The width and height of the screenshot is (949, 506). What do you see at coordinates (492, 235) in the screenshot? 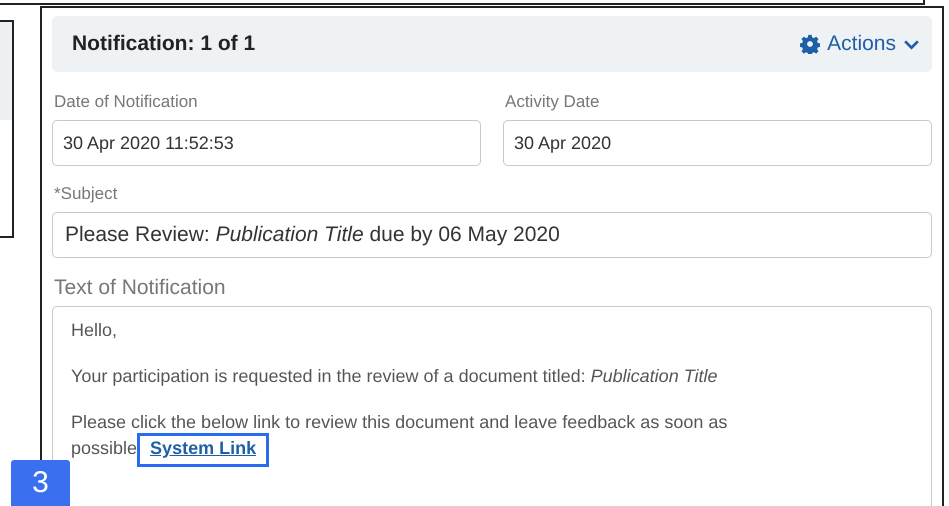
I see `input-field: Please Review: Publication Title due by 06 May 2020` at bounding box center [492, 235].